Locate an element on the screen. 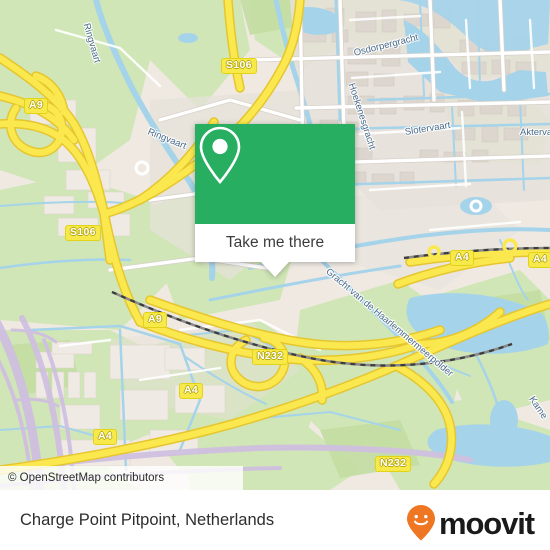 This screenshot has width=550, height=550. popup-header is located at coordinates (275, 174).